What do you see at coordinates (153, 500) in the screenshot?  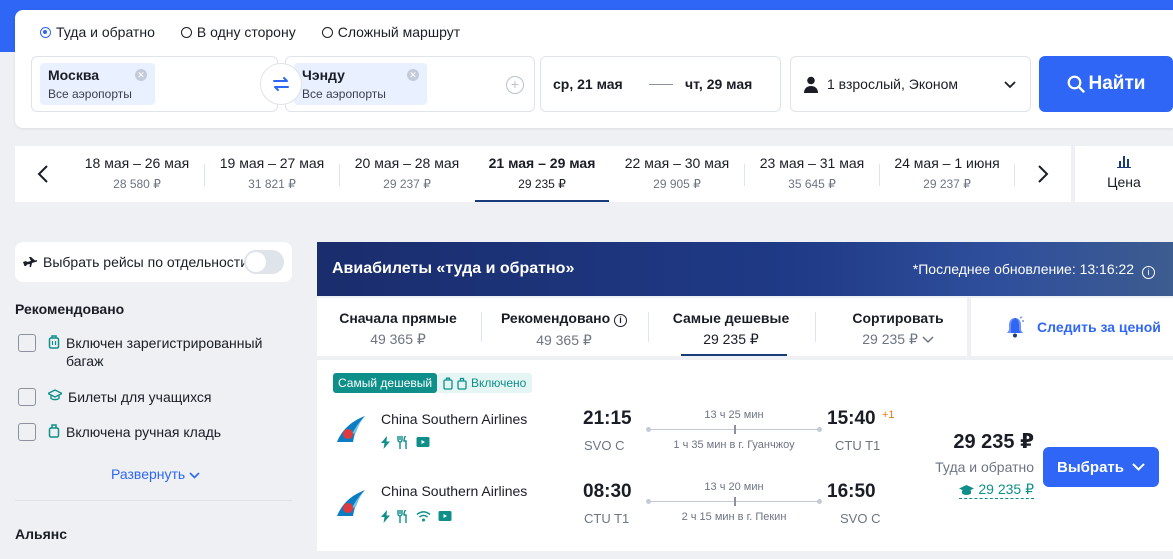 I see `sidebar-divider` at bounding box center [153, 500].